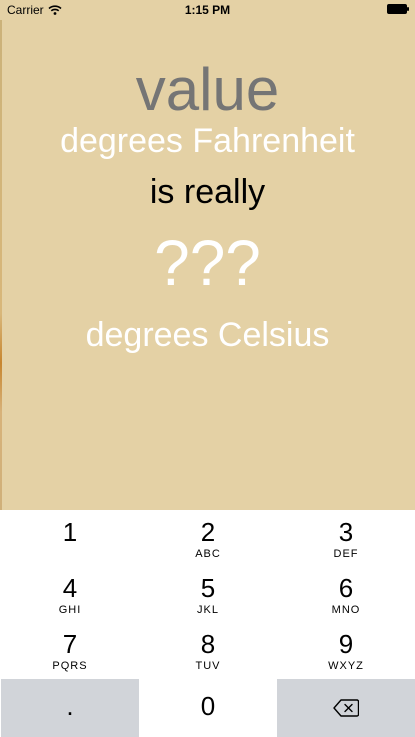  Describe the element at coordinates (346, 554) in the screenshot. I see `key-letters: DEF` at that location.